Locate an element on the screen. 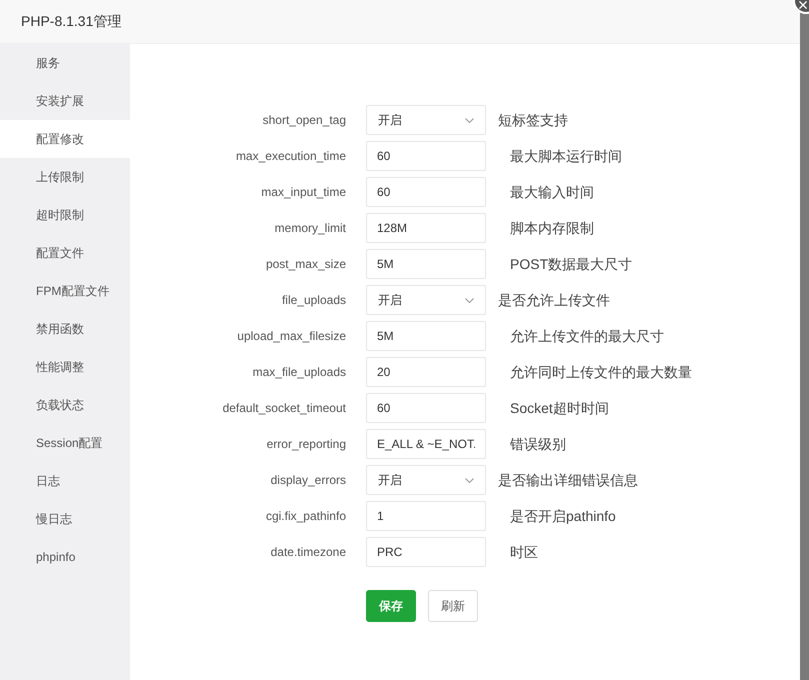 The image size is (809, 680). field-description: 允许同时上传文件的最大数量 is located at coordinates (601, 372).